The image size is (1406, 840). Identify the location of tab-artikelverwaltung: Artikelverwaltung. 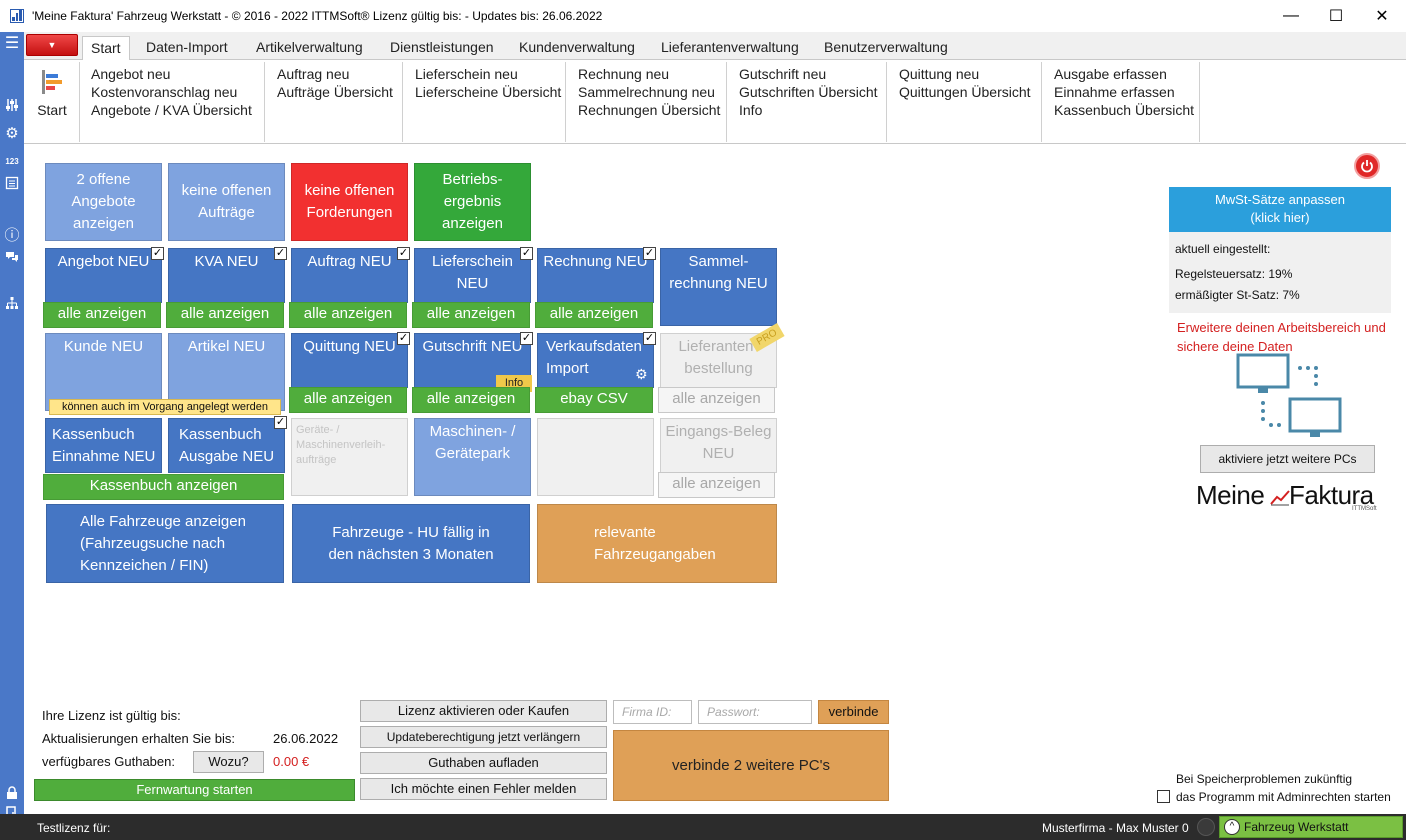
(309, 48).